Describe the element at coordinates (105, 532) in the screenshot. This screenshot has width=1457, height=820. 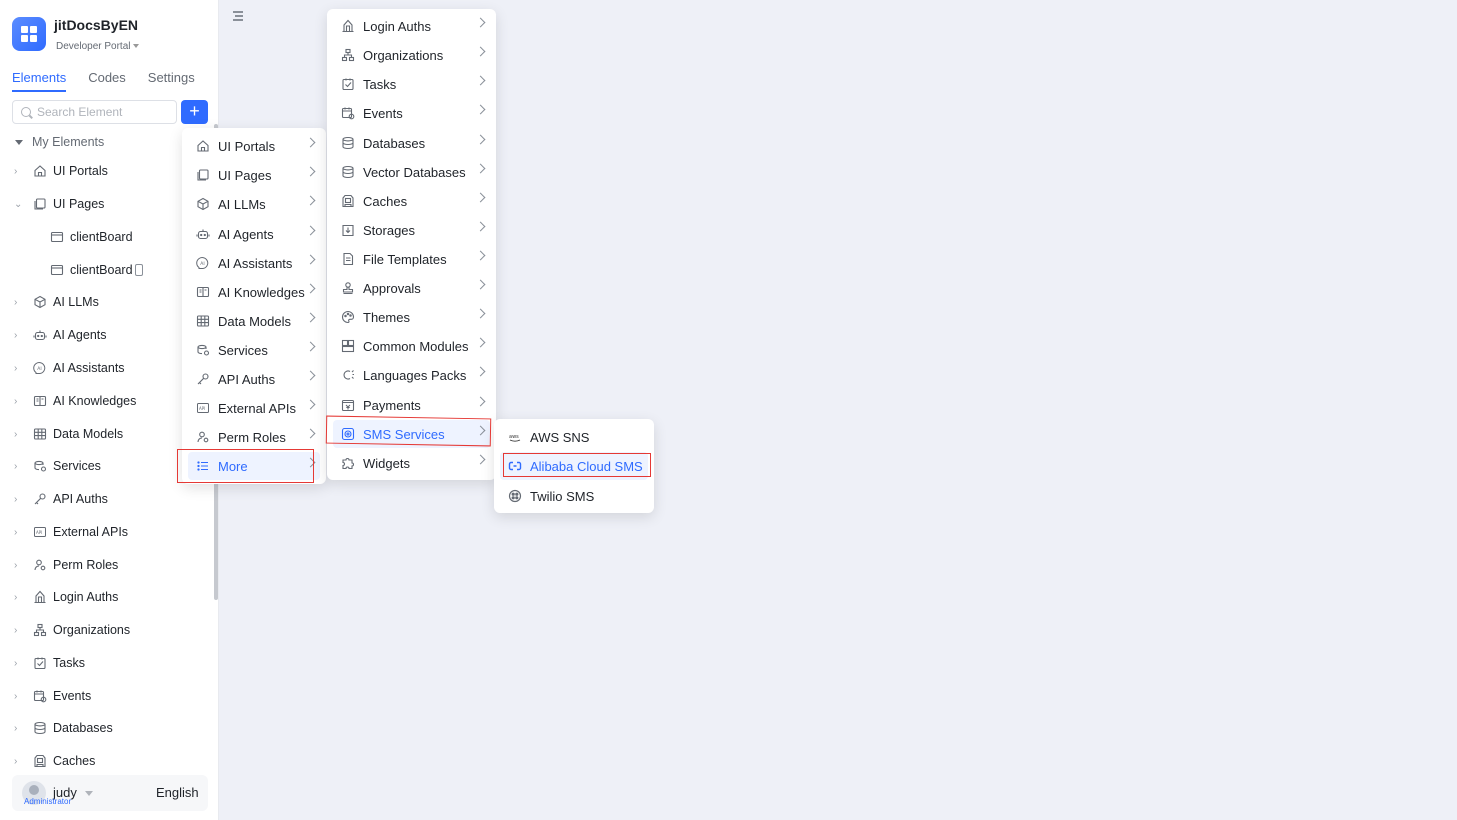
I see `tree-item-external-apis: › API External APIs` at that location.